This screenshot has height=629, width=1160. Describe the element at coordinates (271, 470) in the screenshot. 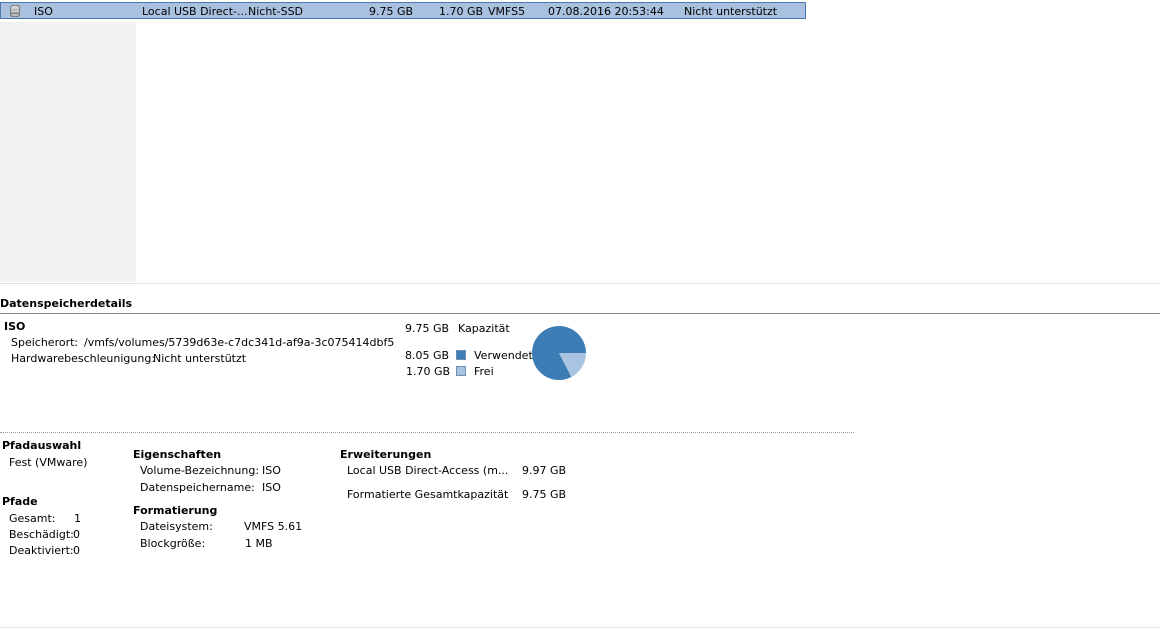

I see `volume-value: ISO` at that location.